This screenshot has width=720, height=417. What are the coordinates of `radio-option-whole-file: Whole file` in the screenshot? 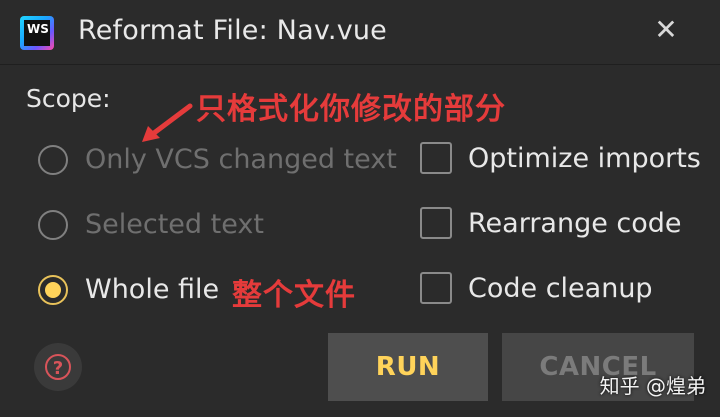 It's located at (128, 289).